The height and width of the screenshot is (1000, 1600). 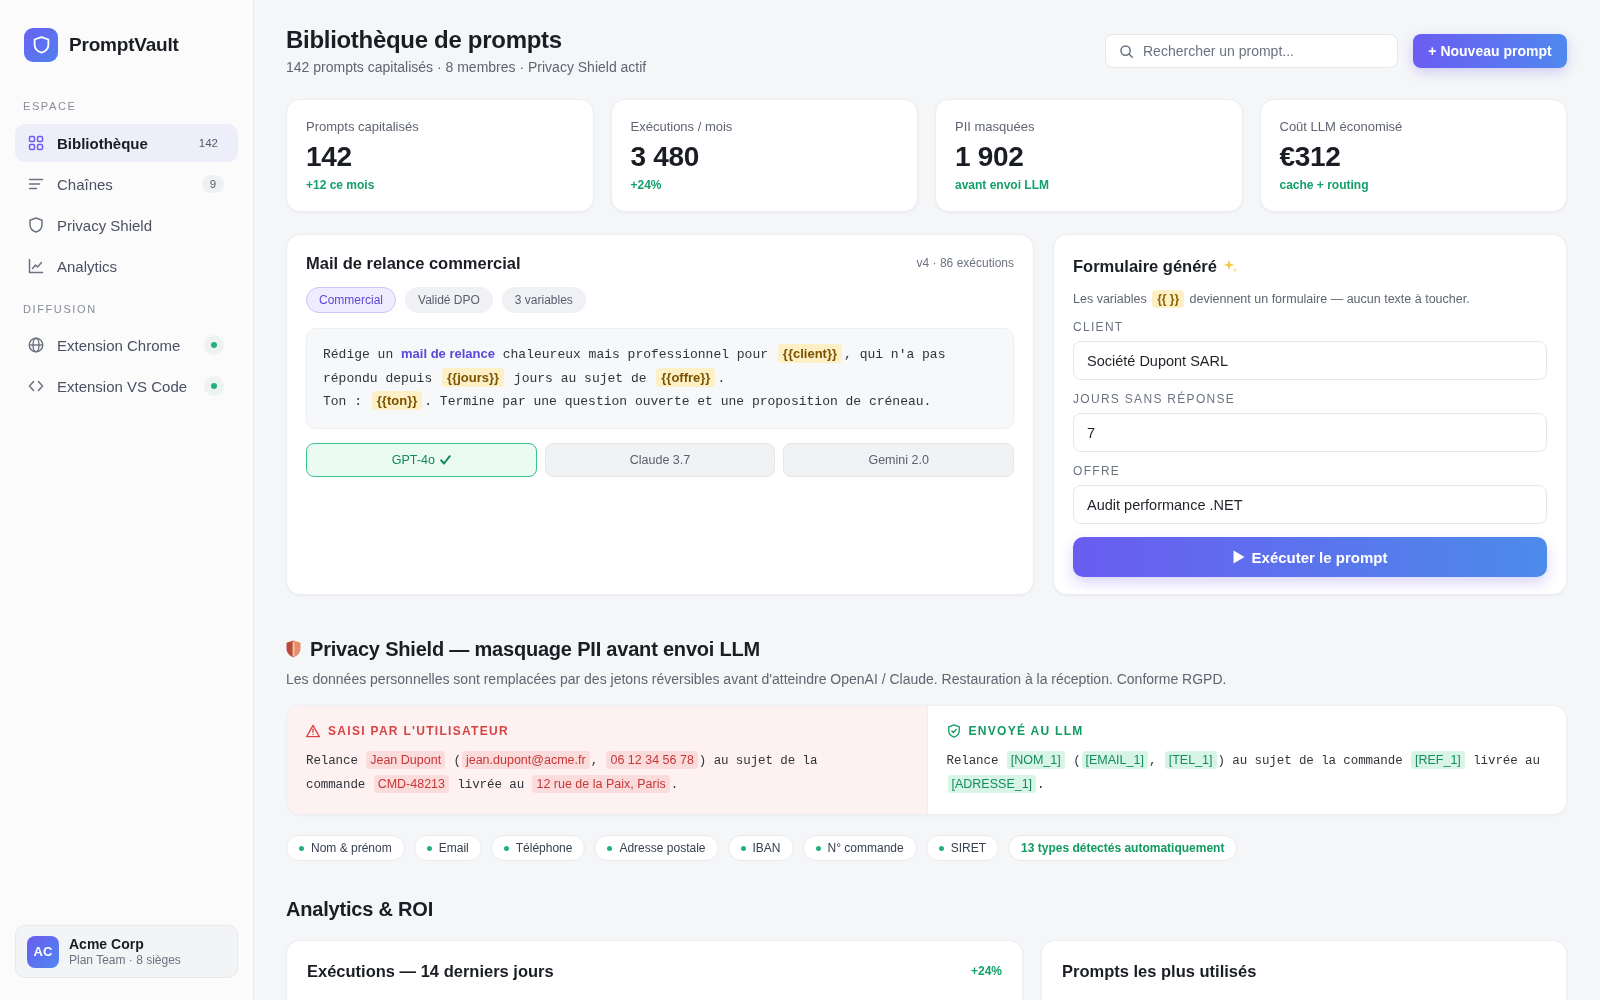 What do you see at coordinates (41, 45) in the screenshot?
I see `shield-logo-icon` at bounding box center [41, 45].